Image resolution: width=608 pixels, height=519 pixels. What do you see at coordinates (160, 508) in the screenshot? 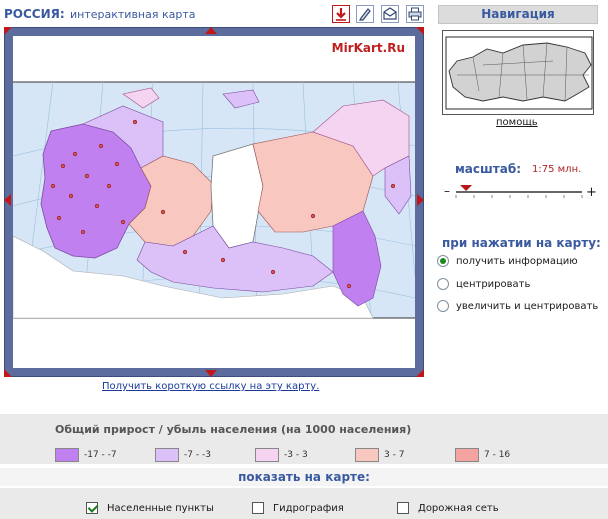
I see `checkbox-label: Населенные пункты` at bounding box center [160, 508].